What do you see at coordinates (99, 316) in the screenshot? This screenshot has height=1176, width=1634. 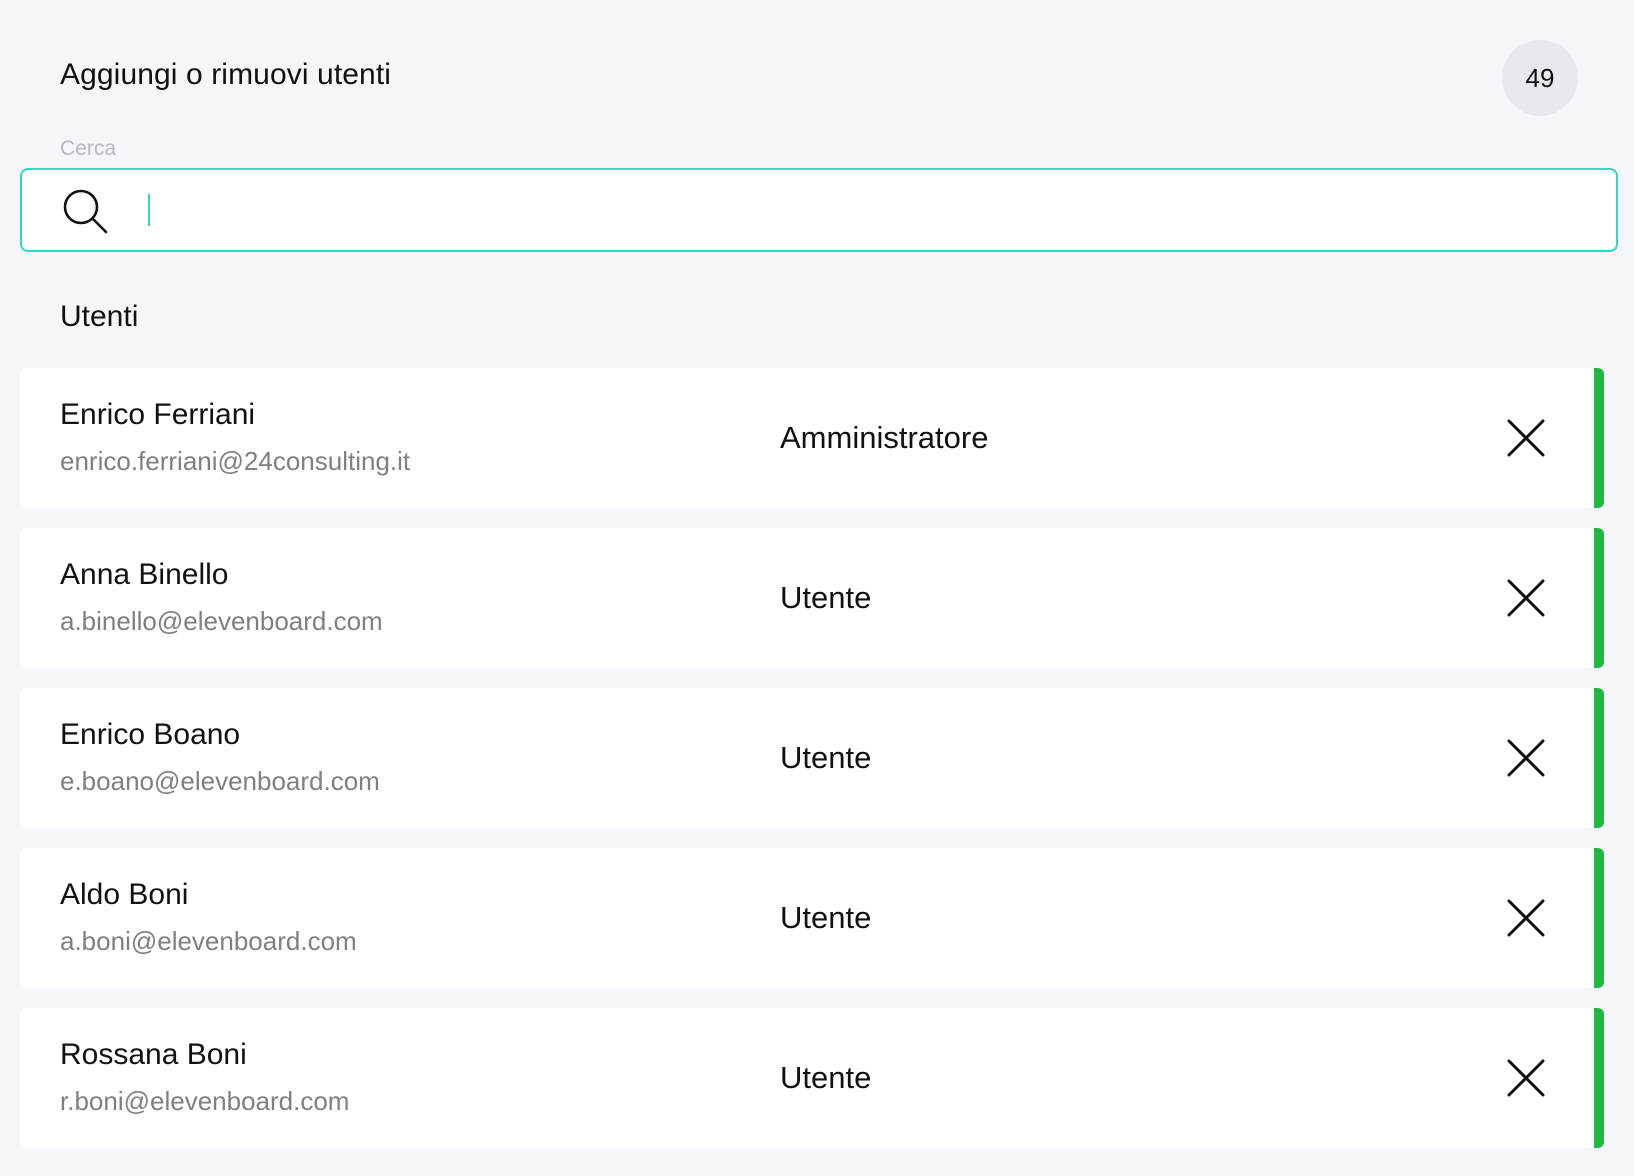 I see `users-section-title: Utenti` at bounding box center [99, 316].